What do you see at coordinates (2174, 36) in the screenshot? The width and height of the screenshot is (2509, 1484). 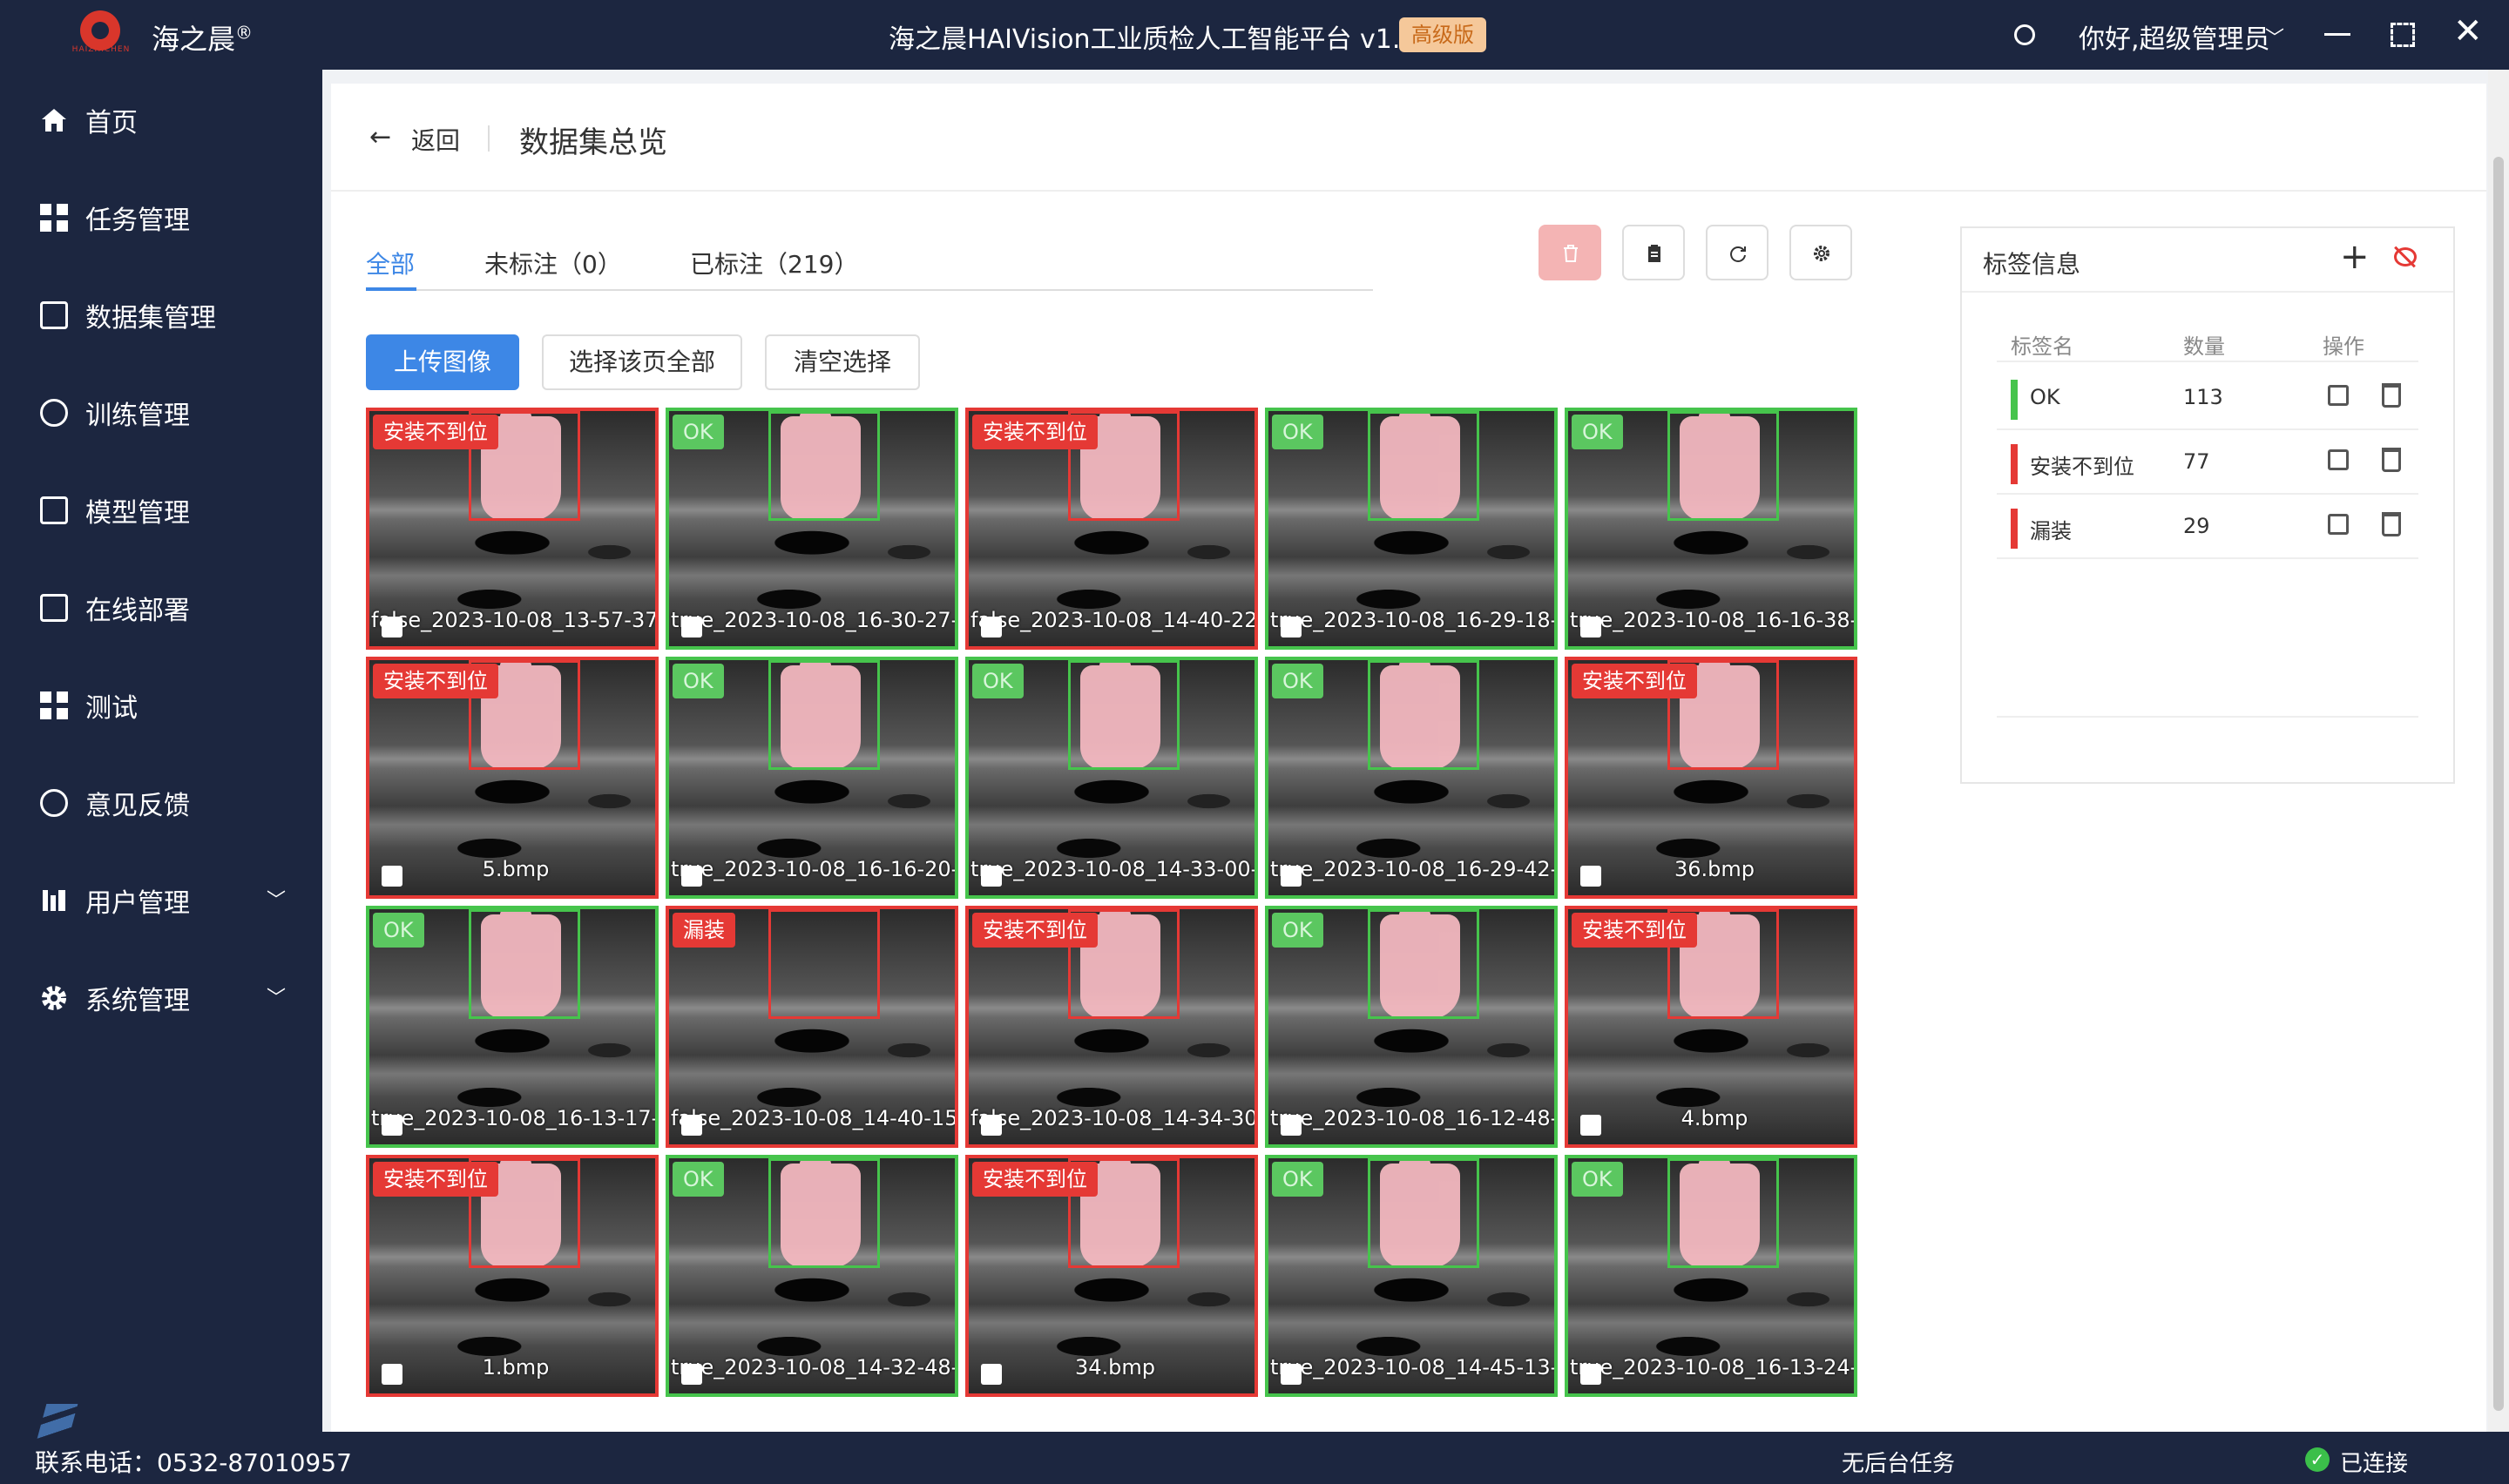 I see `user-menu: 你好,超级管理员` at bounding box center [2174, 36].